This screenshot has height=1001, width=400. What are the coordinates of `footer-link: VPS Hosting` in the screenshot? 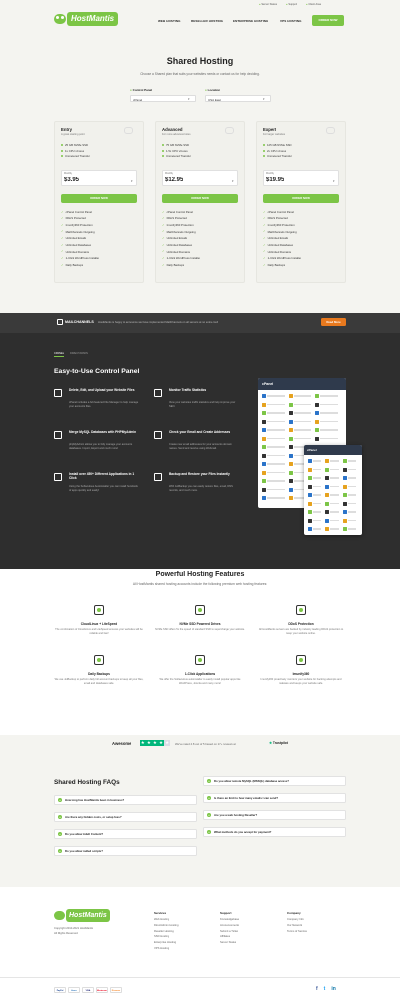 It's located at (161, 949).